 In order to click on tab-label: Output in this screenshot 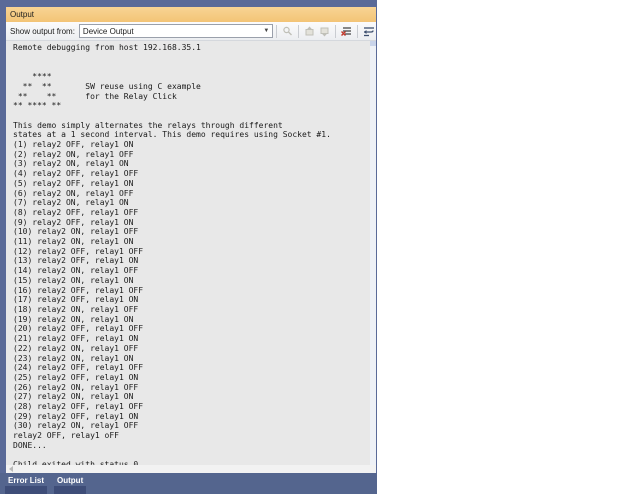, I will do `click(70, 480)`.